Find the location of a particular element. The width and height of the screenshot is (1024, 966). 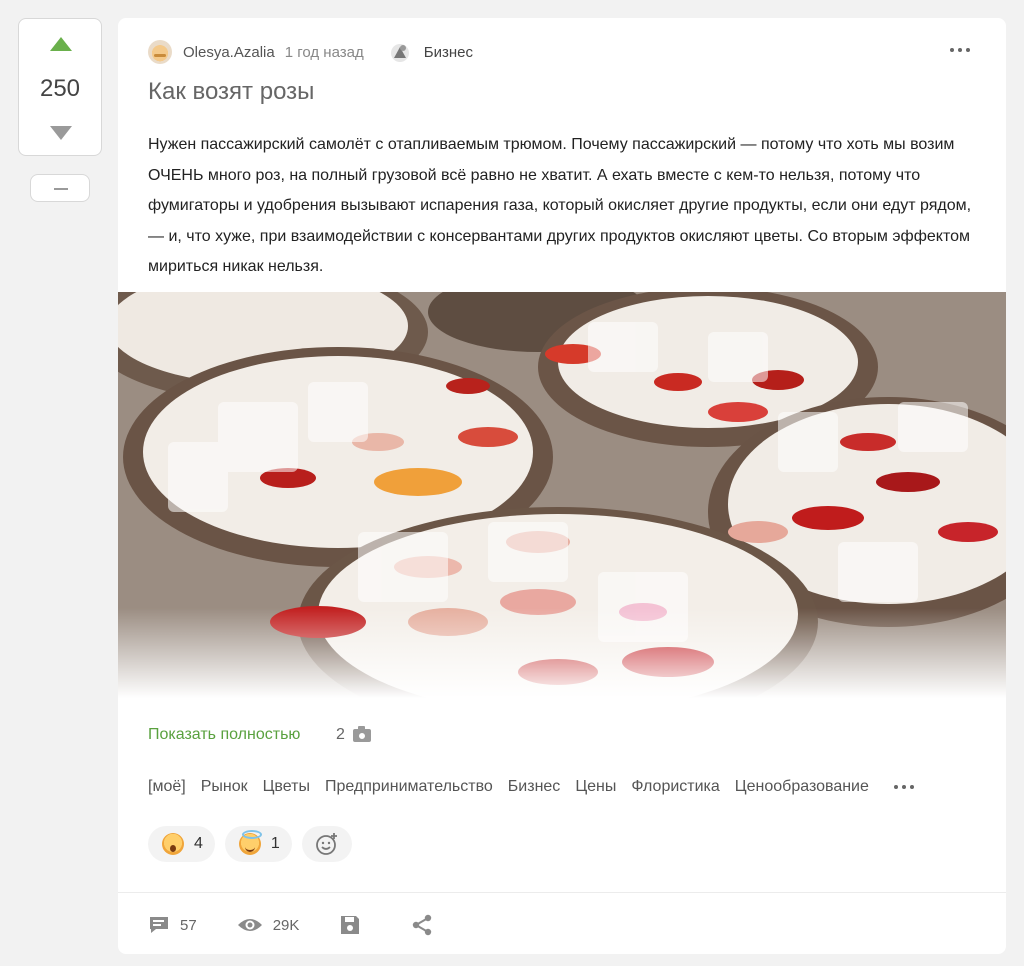

tag: Флористика is located at coordinates (675, 787).